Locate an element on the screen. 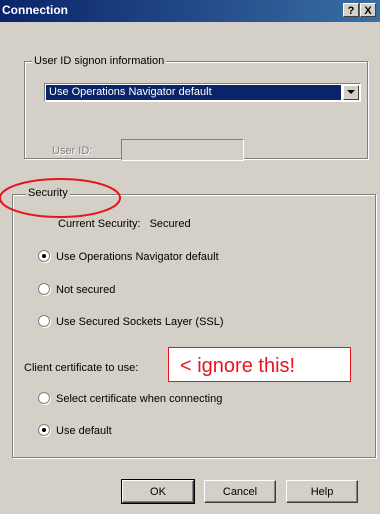 Image resolution: width=380 pixels, height=514 pixels. chevron-down-icon is located at coordinates (351, 92).